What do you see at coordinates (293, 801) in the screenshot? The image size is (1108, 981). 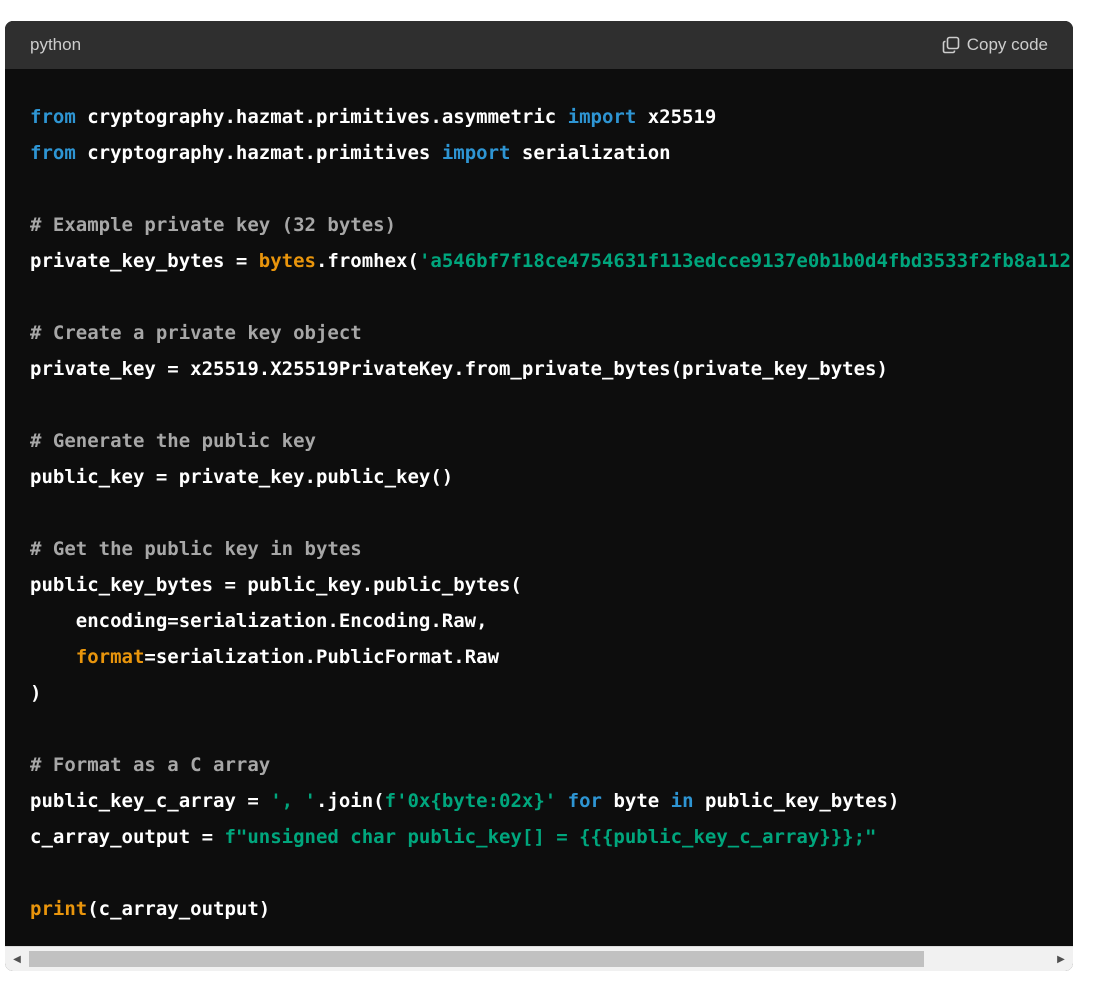 I see `code-token: ', '` at bounding box center [293, 801].